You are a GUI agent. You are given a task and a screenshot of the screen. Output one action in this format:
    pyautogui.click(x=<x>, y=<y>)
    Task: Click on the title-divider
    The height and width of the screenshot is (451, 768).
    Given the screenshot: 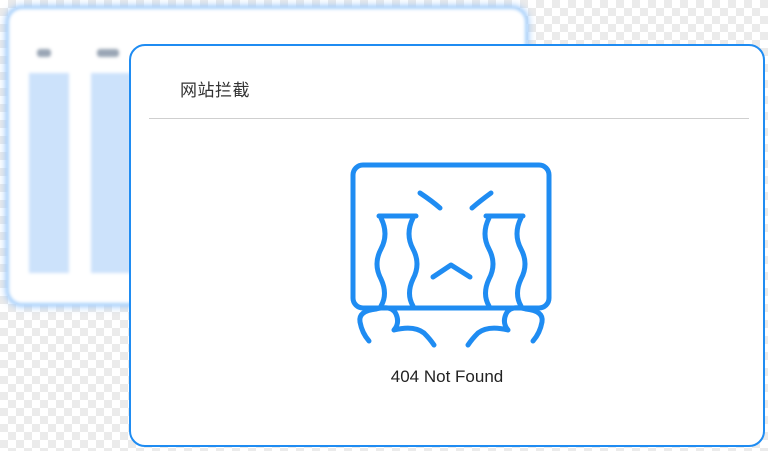 What is the action you would take?
    pyautogui.click(x=449, y=118)
    